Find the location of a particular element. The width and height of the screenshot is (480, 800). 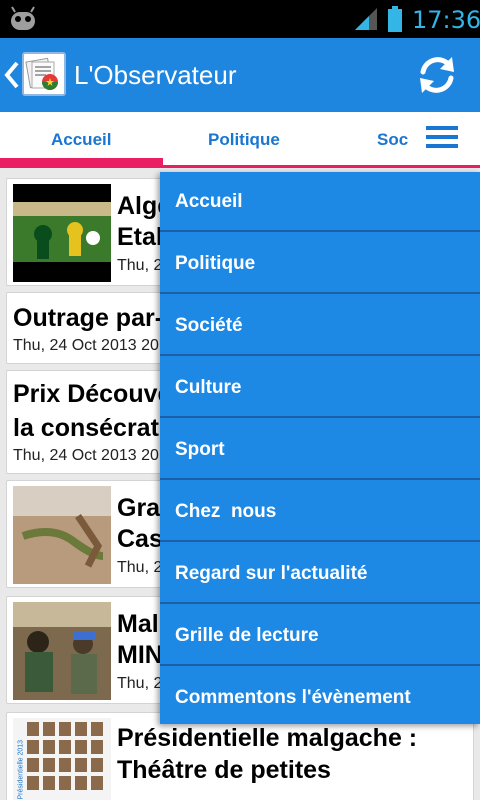

overflow-menu-icon is located at coordinates (442, 139).